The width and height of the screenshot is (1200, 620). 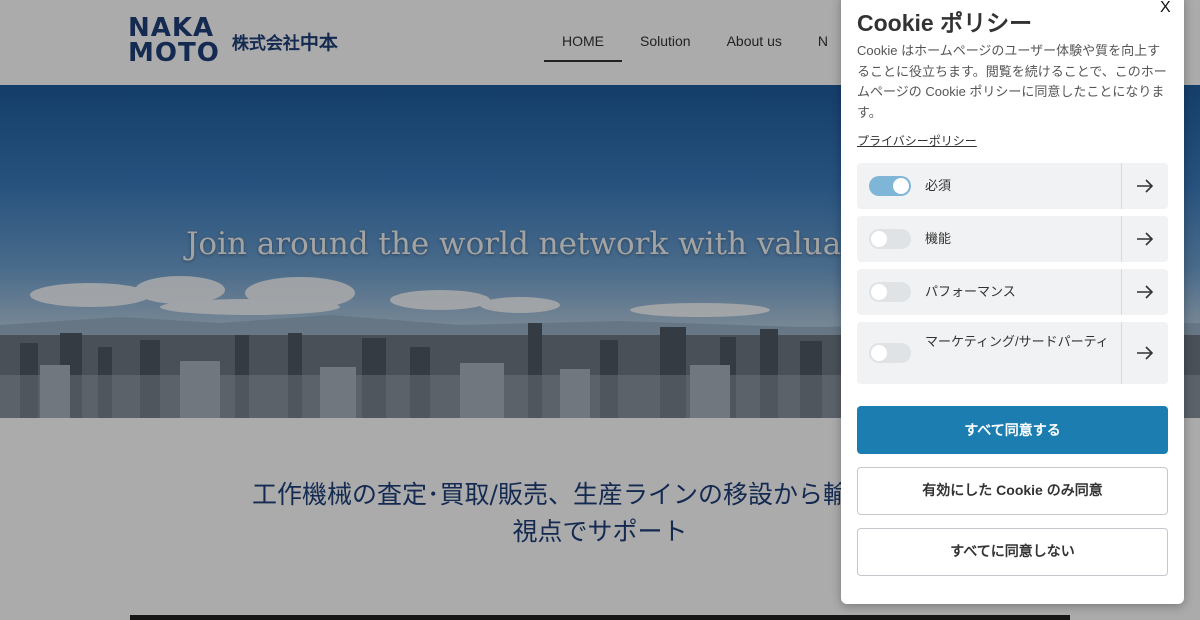 I want to click on cookie-category-required: 必須, so click(x=1012, y=186).